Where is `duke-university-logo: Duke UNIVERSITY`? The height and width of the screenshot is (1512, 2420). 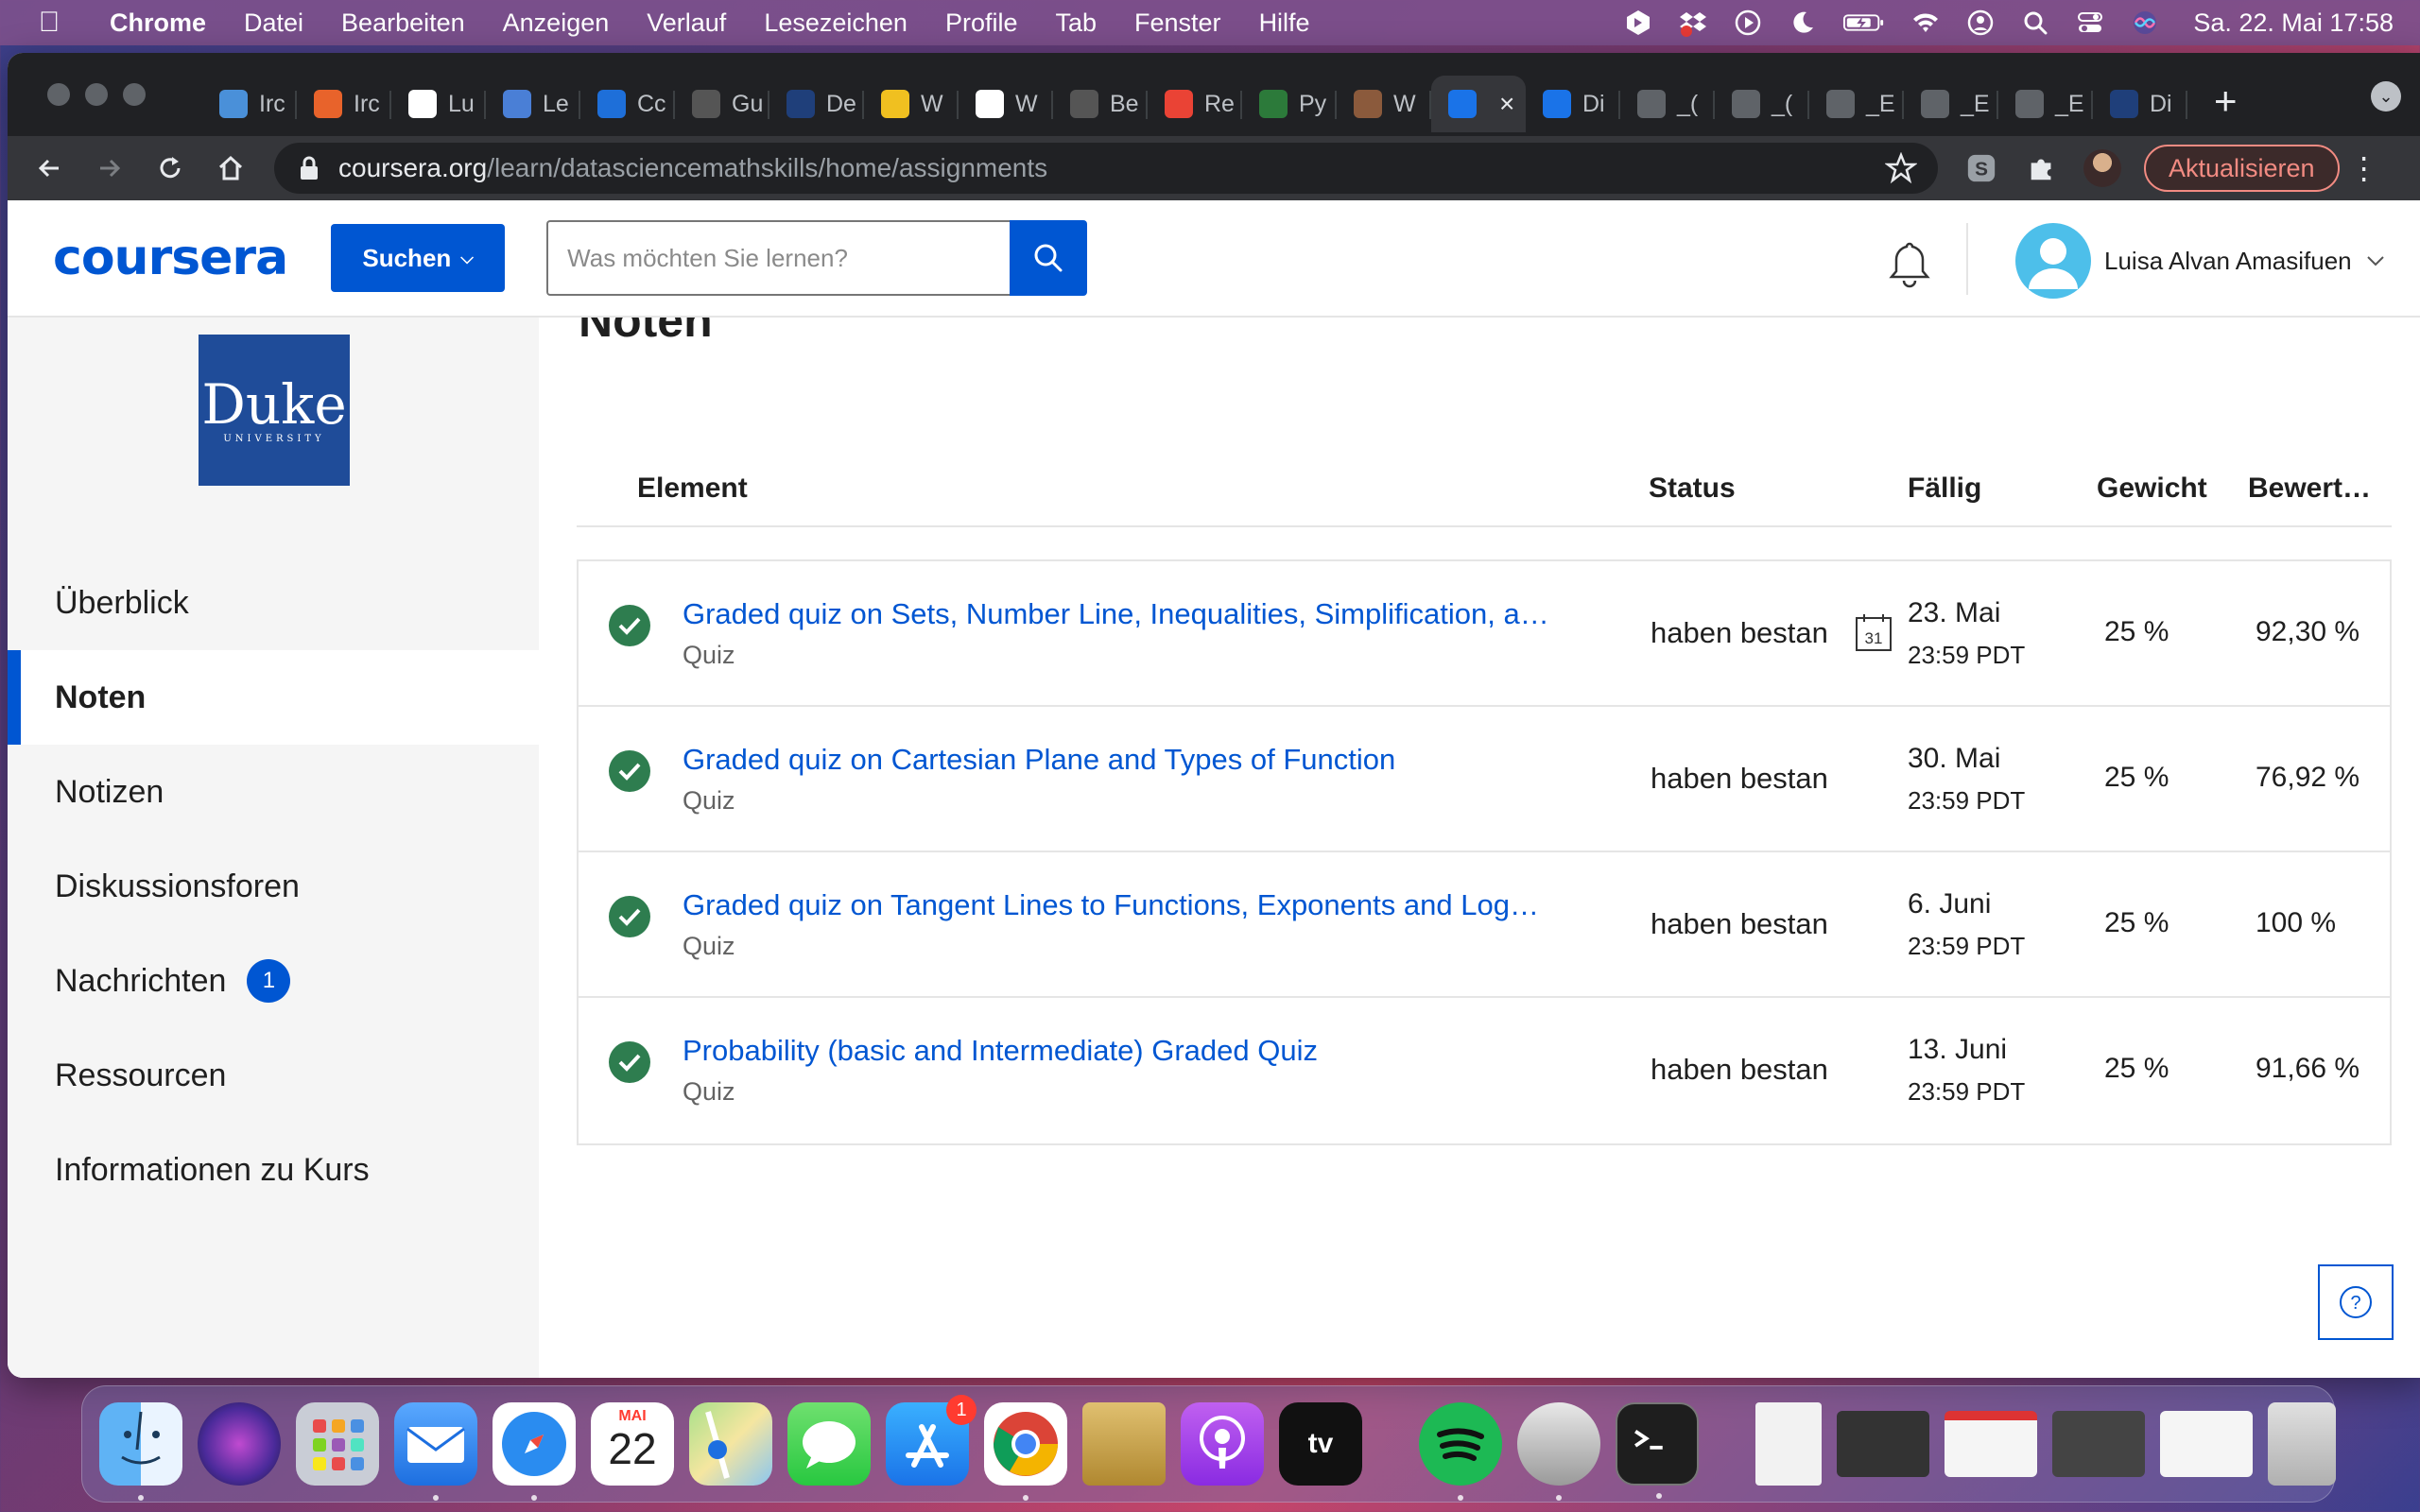 duke-university-logo: Duke UNIVERSITY is located at coordinates (274, 410).